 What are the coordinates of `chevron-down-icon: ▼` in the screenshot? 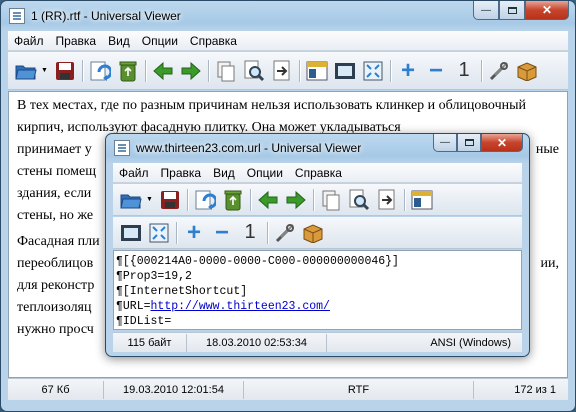 It's located at (149, 199).